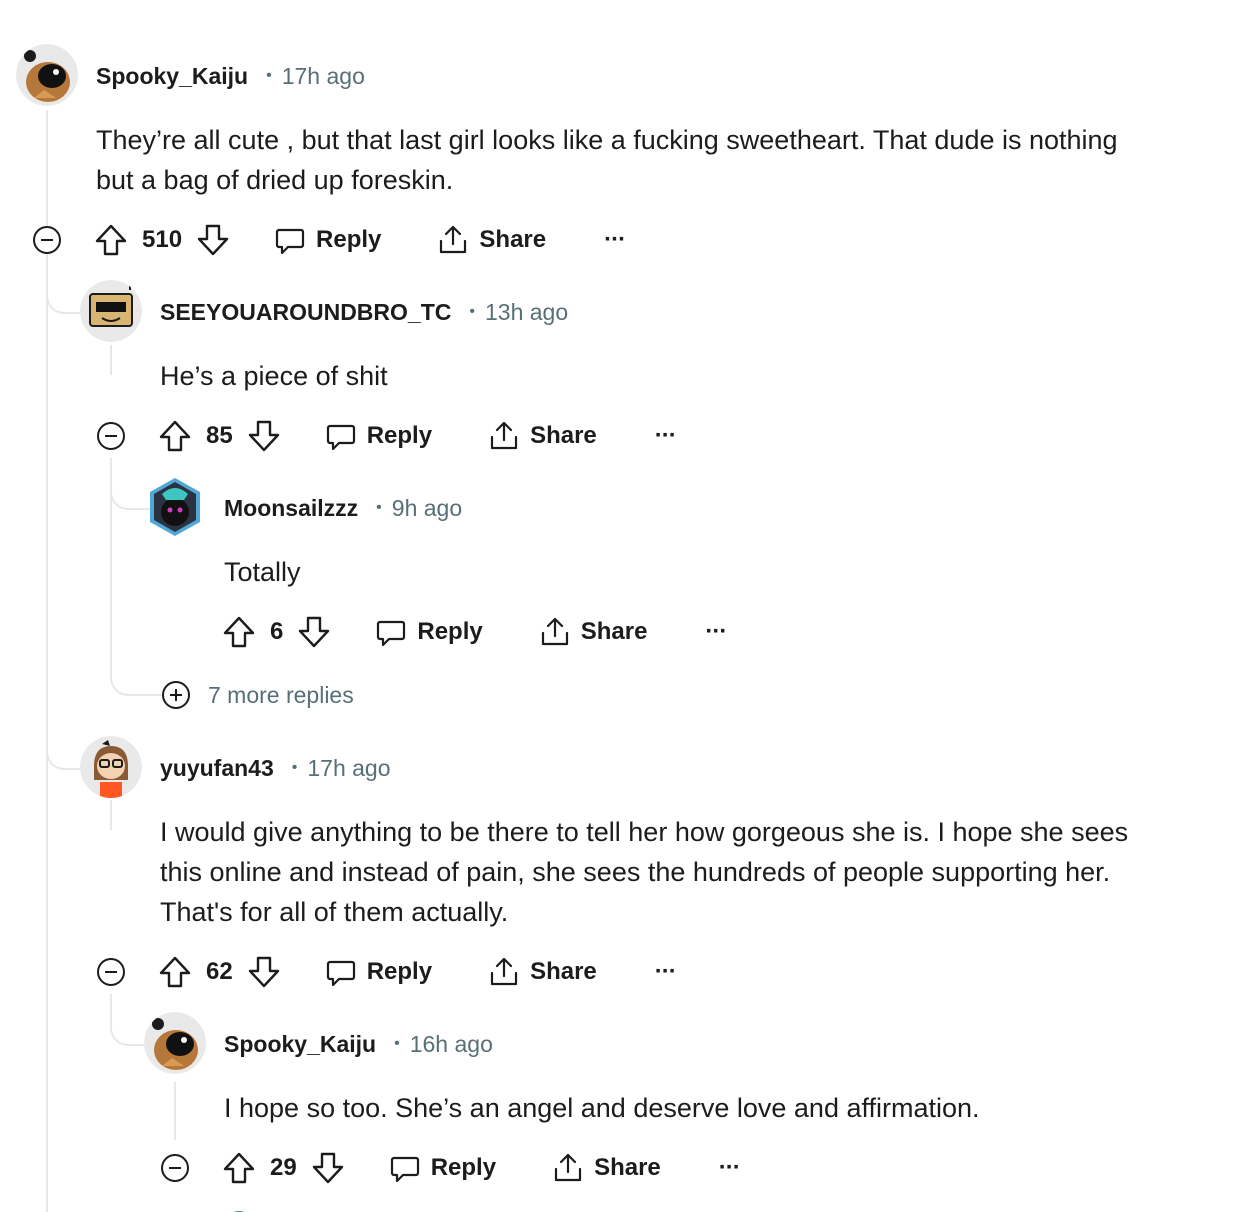  What do you see at coordinates (275, 768) in the screenshot?
I see `comment-header: yuyufan43 • 17h ago` at bounding box center [275, 768].